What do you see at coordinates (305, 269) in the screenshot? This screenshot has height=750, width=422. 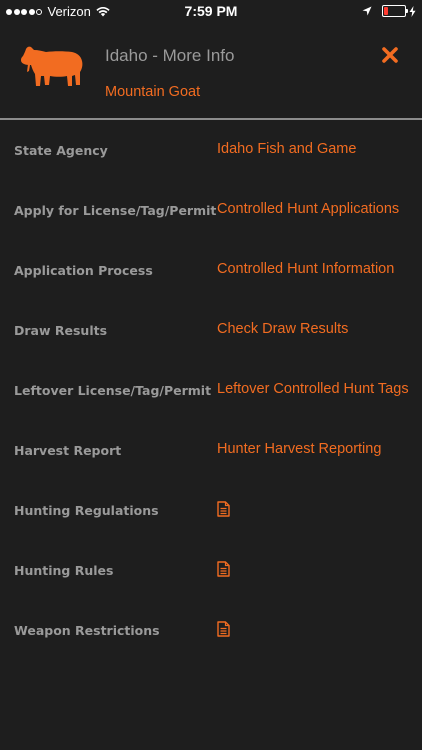 I see `application-process-link: Controlled Hunt Information` at bounding box center [305, 269].